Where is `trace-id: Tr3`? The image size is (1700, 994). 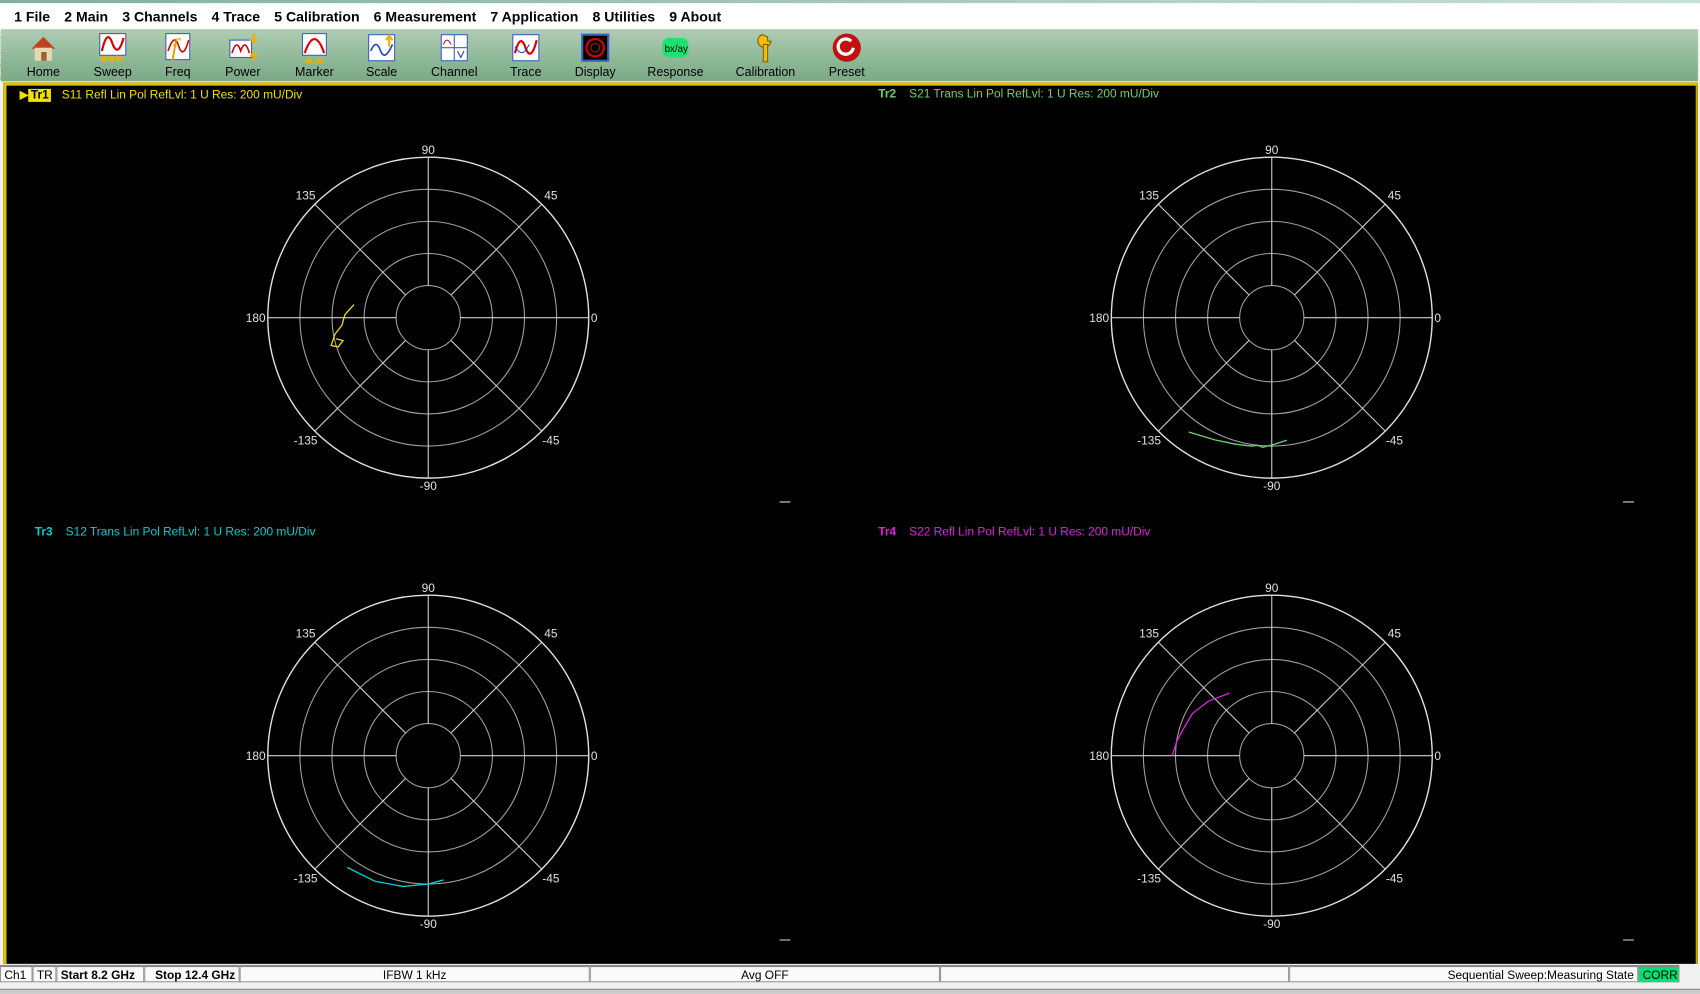
trace-id: Tr3 is located at coordinates (44, 532).